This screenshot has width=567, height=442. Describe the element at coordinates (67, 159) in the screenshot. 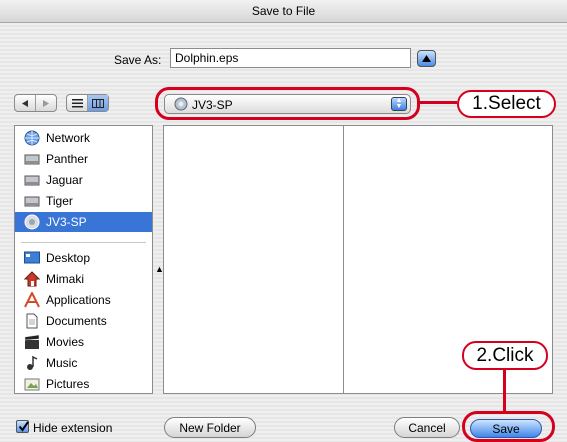

I see `sidebar-item-label: Panther` at that location.